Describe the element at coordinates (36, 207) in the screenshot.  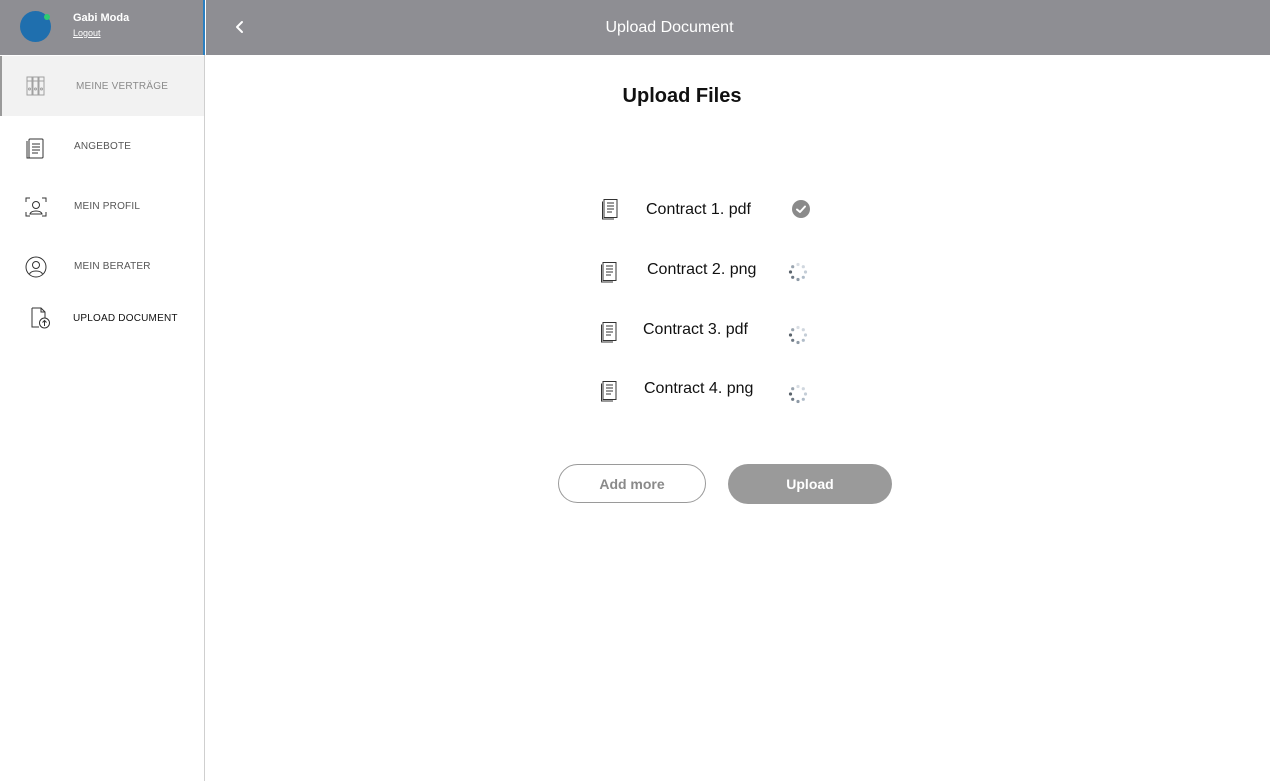
I see `profile-scan-icon` at that location.